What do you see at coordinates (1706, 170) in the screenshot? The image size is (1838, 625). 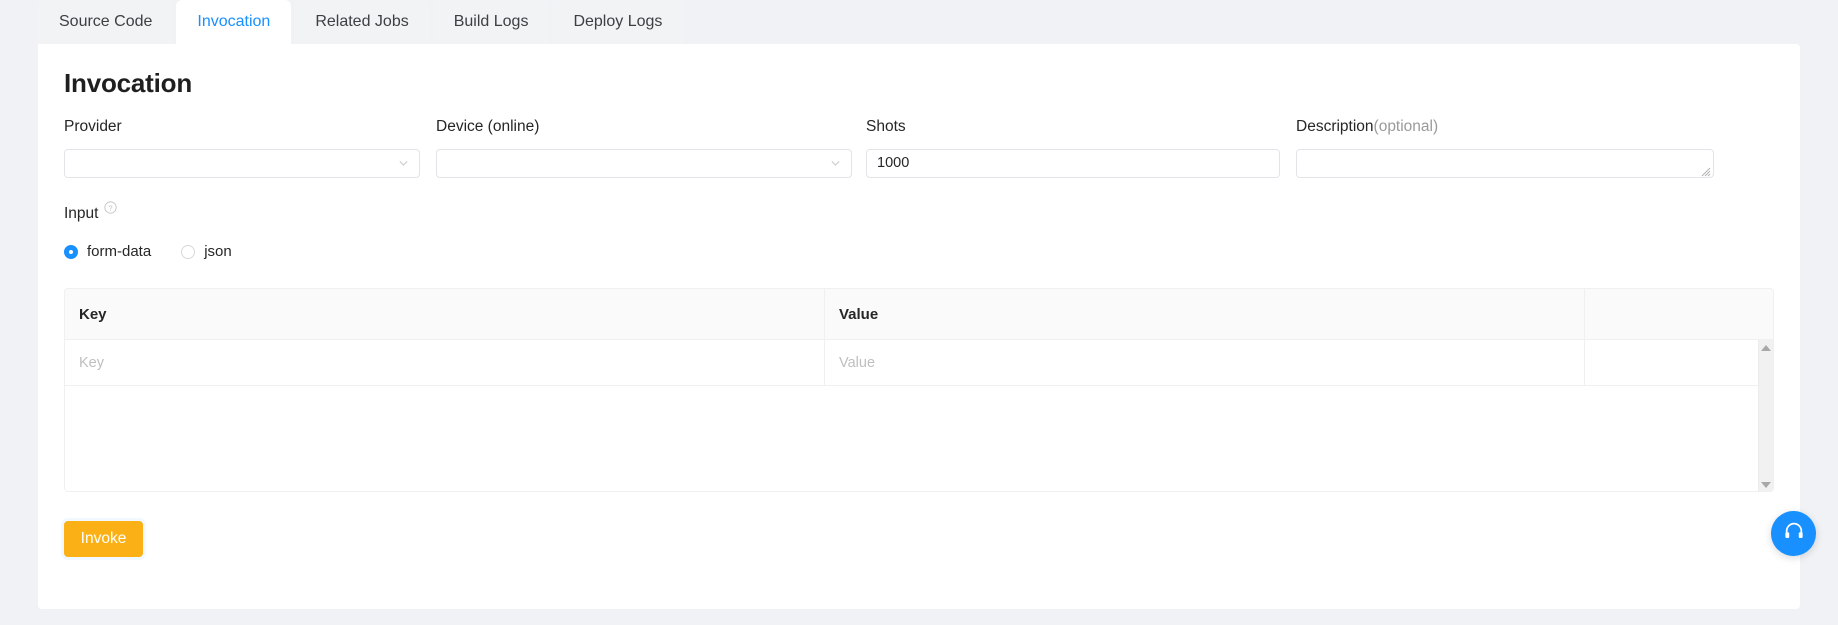 I see `resize-grip-icon` at bounding box center [1706, 170].